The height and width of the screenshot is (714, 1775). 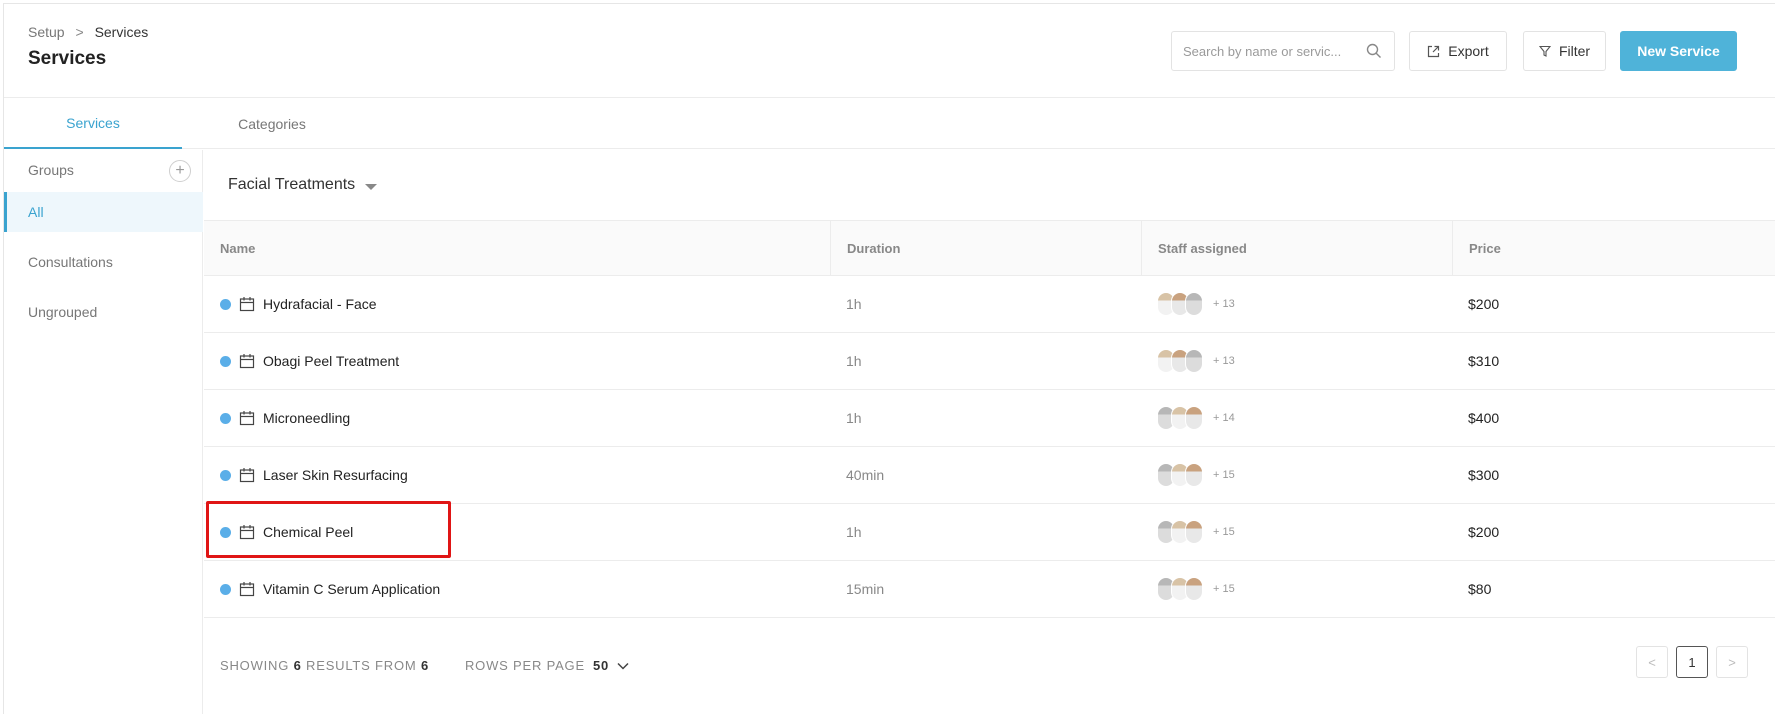 I want to click on sidebar-item-ungrouped: Ungrouped, so click(x=103, y=312).